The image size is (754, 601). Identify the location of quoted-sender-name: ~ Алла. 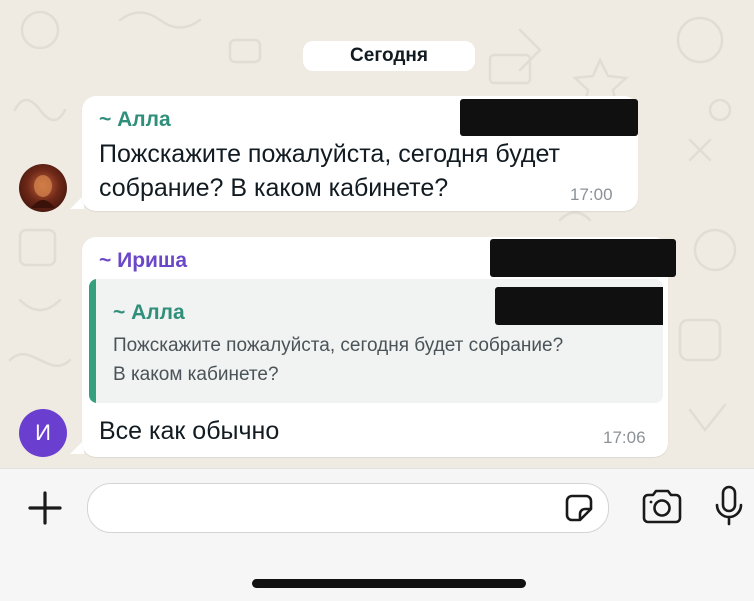
(149, 312).